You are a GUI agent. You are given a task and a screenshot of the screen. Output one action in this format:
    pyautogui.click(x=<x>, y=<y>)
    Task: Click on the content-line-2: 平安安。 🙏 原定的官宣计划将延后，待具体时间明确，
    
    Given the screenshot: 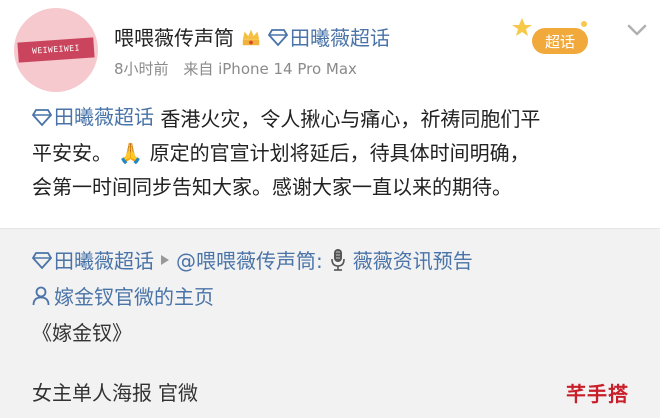 What is the action you would take?
    pyautogui.click(x=342, y=153)
    